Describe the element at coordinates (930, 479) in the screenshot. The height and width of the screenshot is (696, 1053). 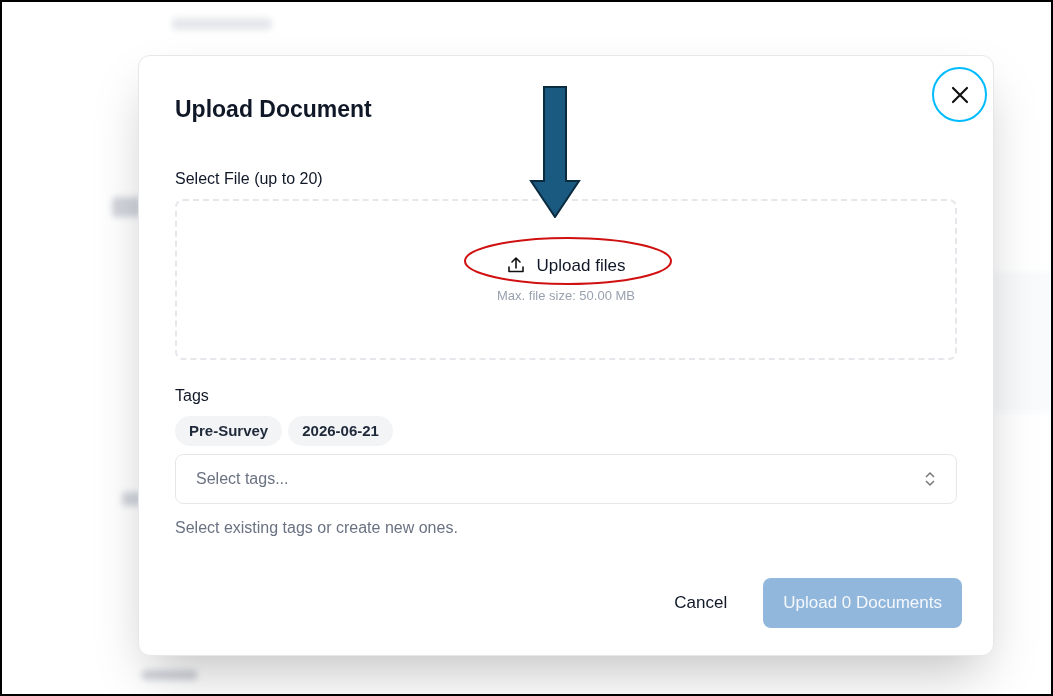
I see `chevron-updown-icon` at that location.